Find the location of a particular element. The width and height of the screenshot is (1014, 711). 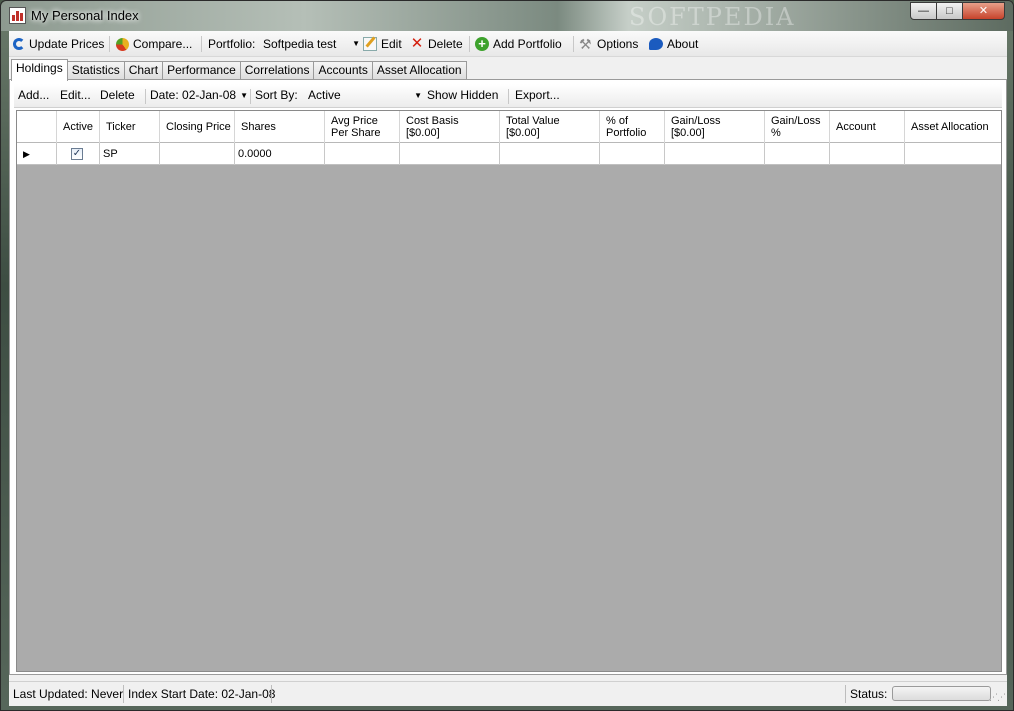

show-hidden-button: Show Hidden is located at coordinates (462, 95).